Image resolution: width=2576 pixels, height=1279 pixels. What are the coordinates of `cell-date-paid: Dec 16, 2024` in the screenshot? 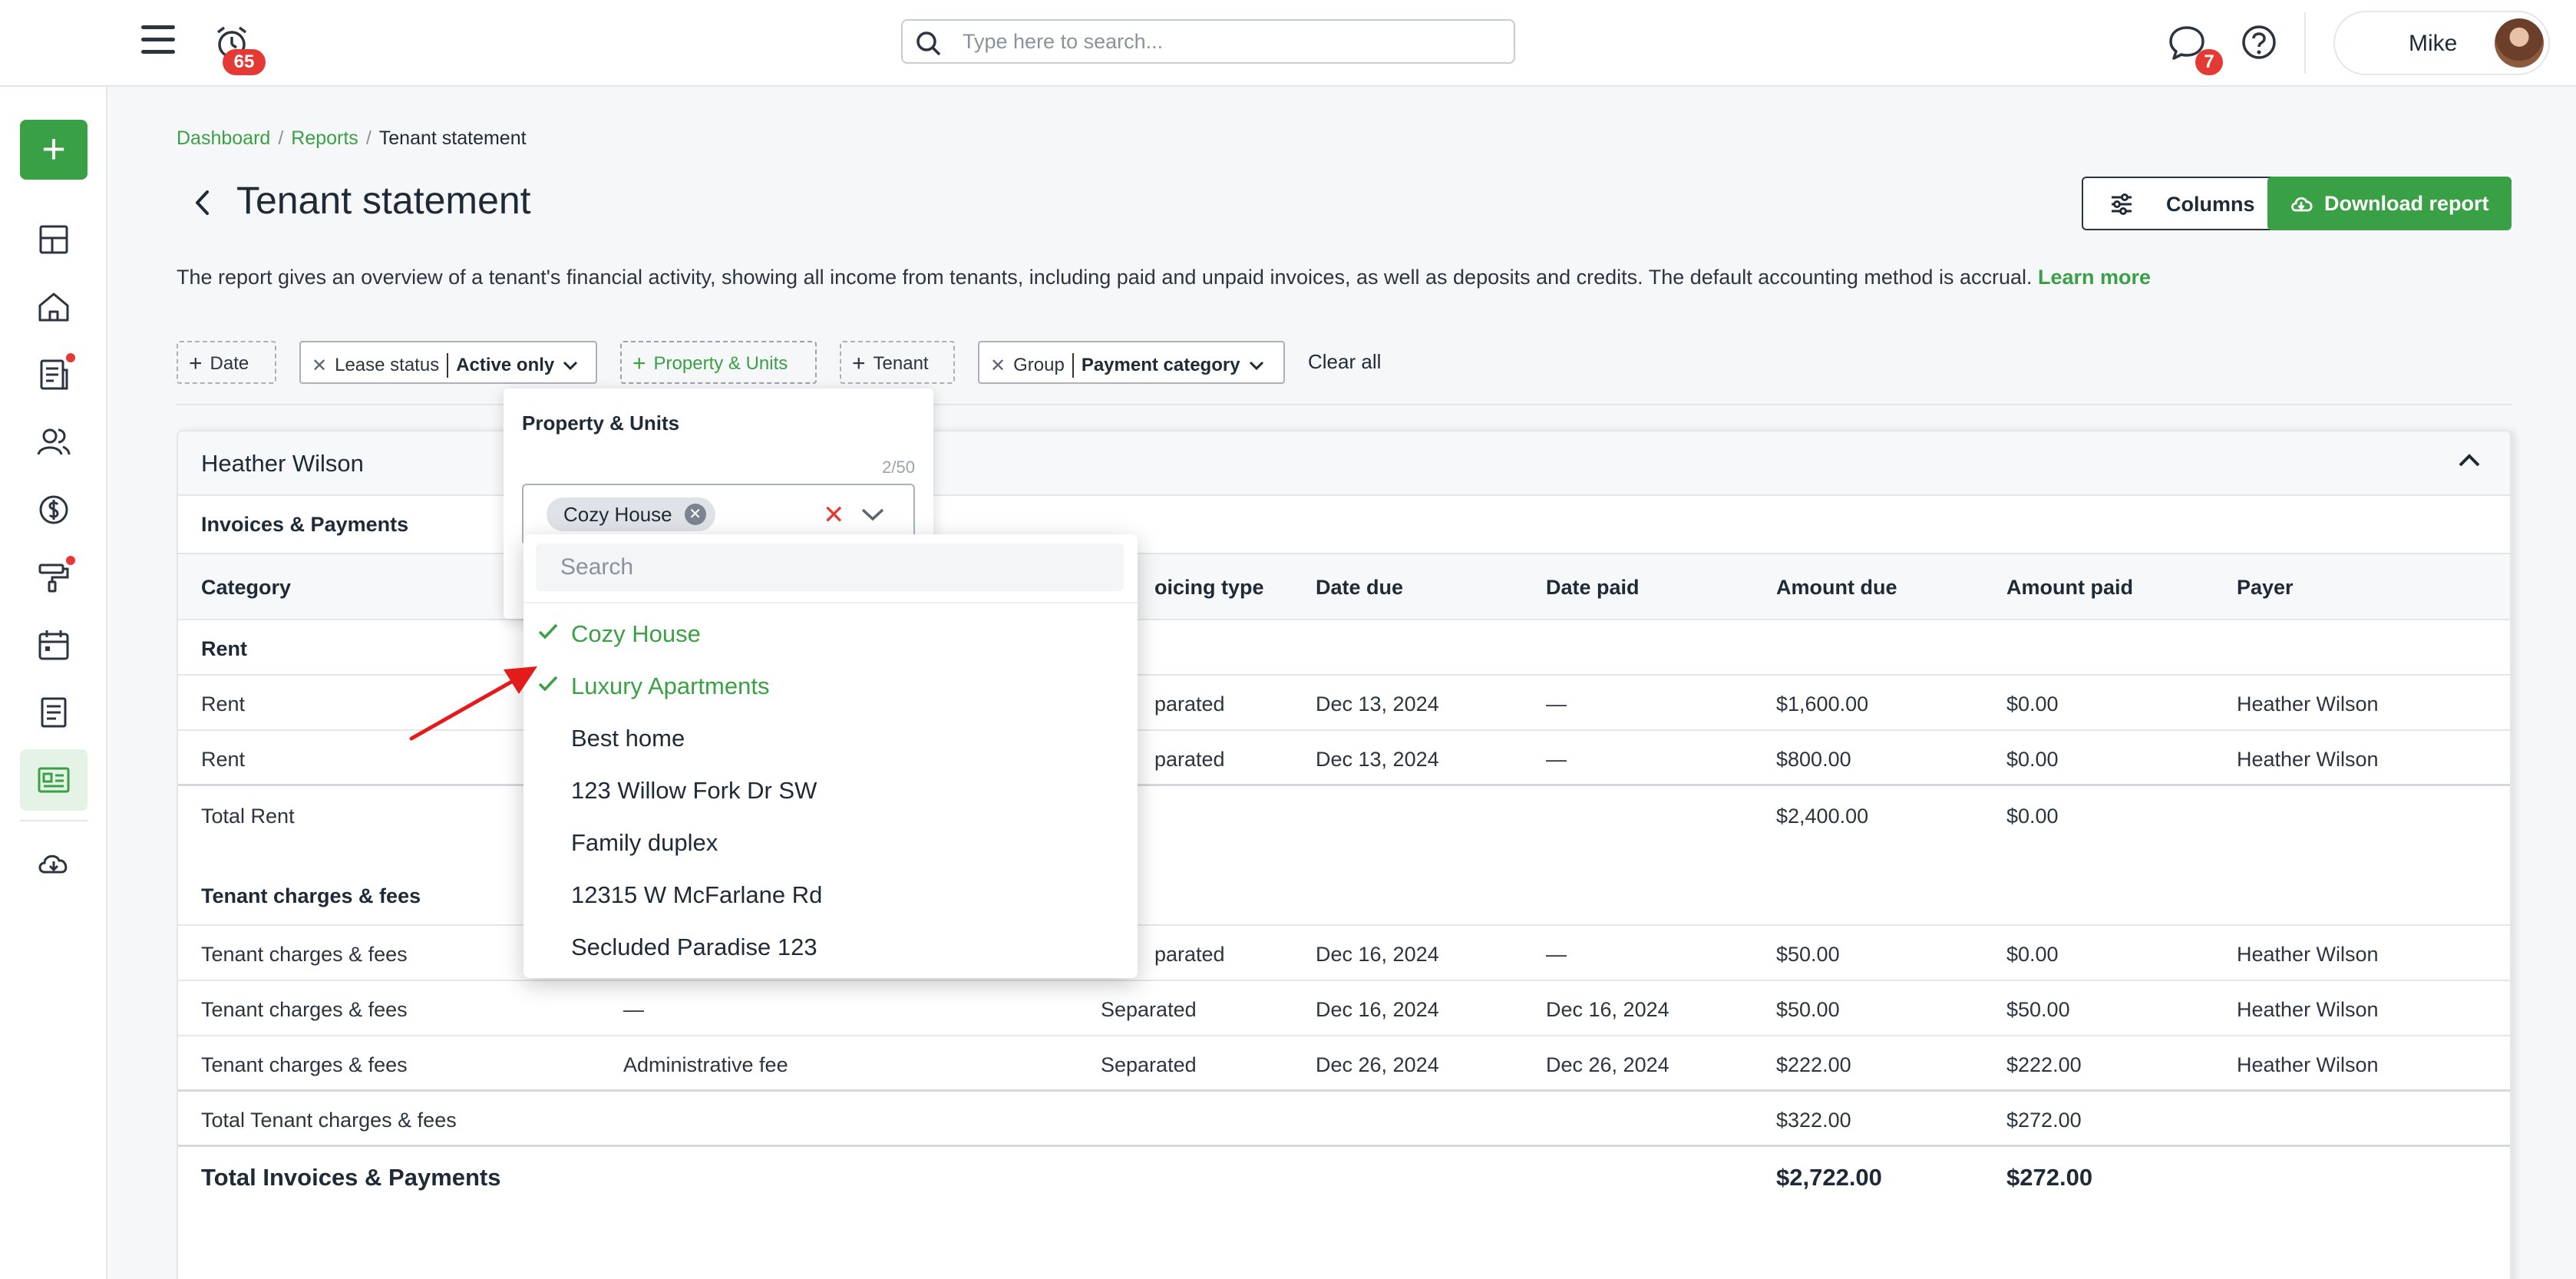 It's located at (1607, 1009).